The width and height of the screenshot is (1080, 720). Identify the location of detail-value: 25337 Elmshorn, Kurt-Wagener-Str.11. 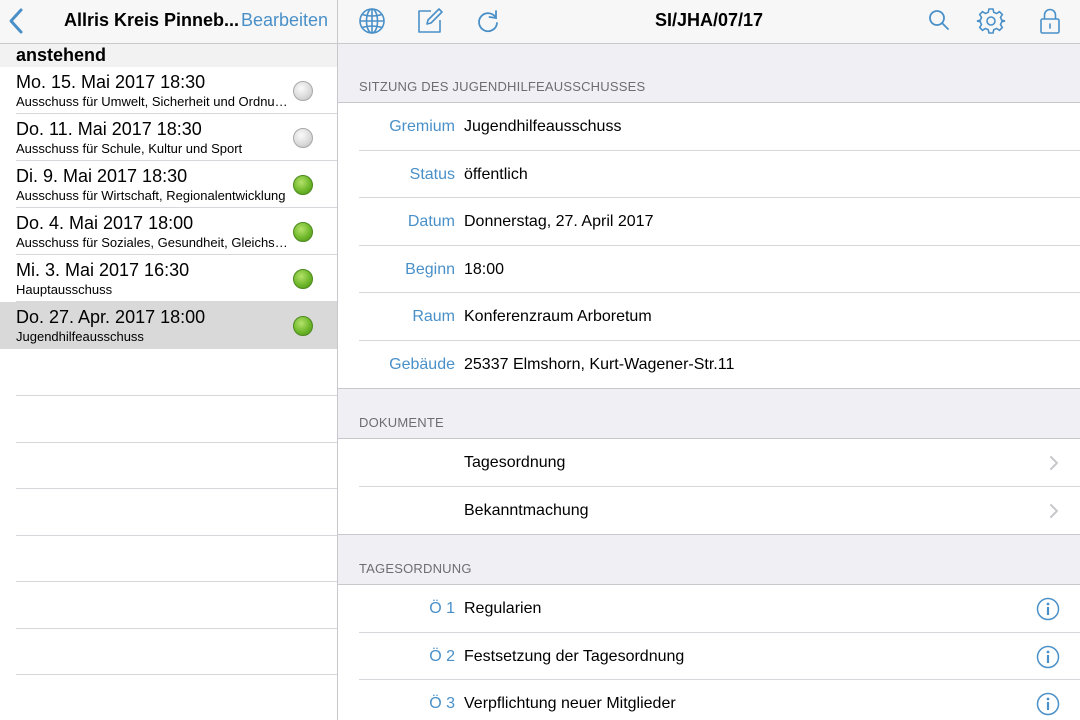
(599, 364).